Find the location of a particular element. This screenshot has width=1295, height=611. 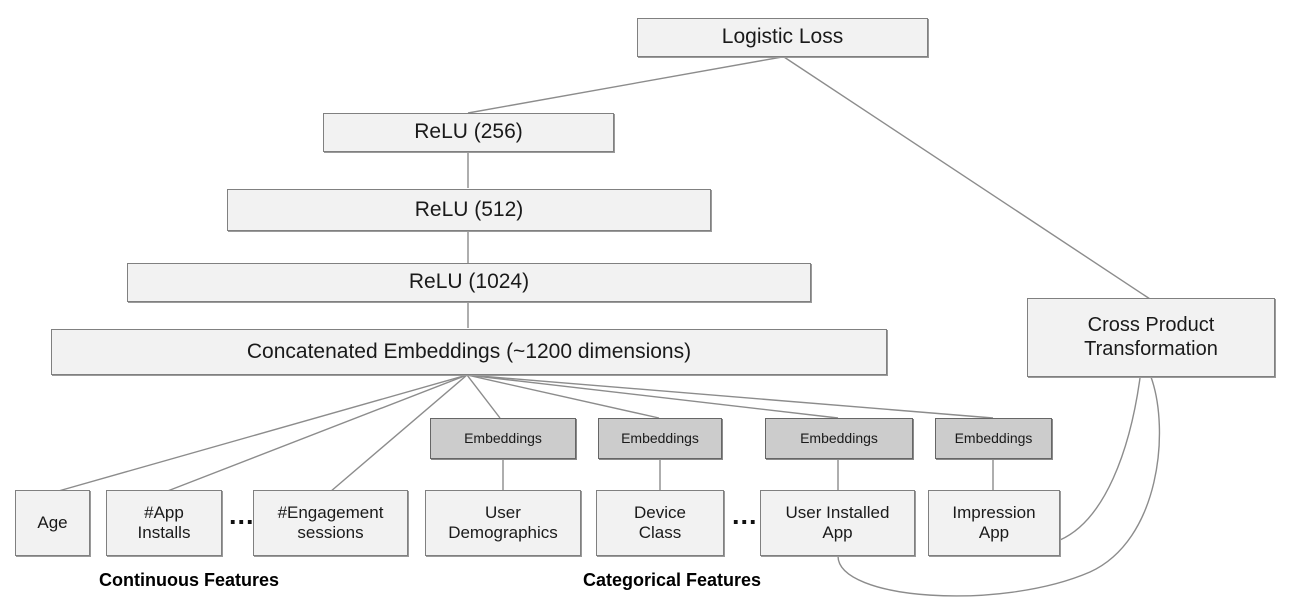

node-relu-512-label: ReLU (512) is located at coordinates (469, 209).